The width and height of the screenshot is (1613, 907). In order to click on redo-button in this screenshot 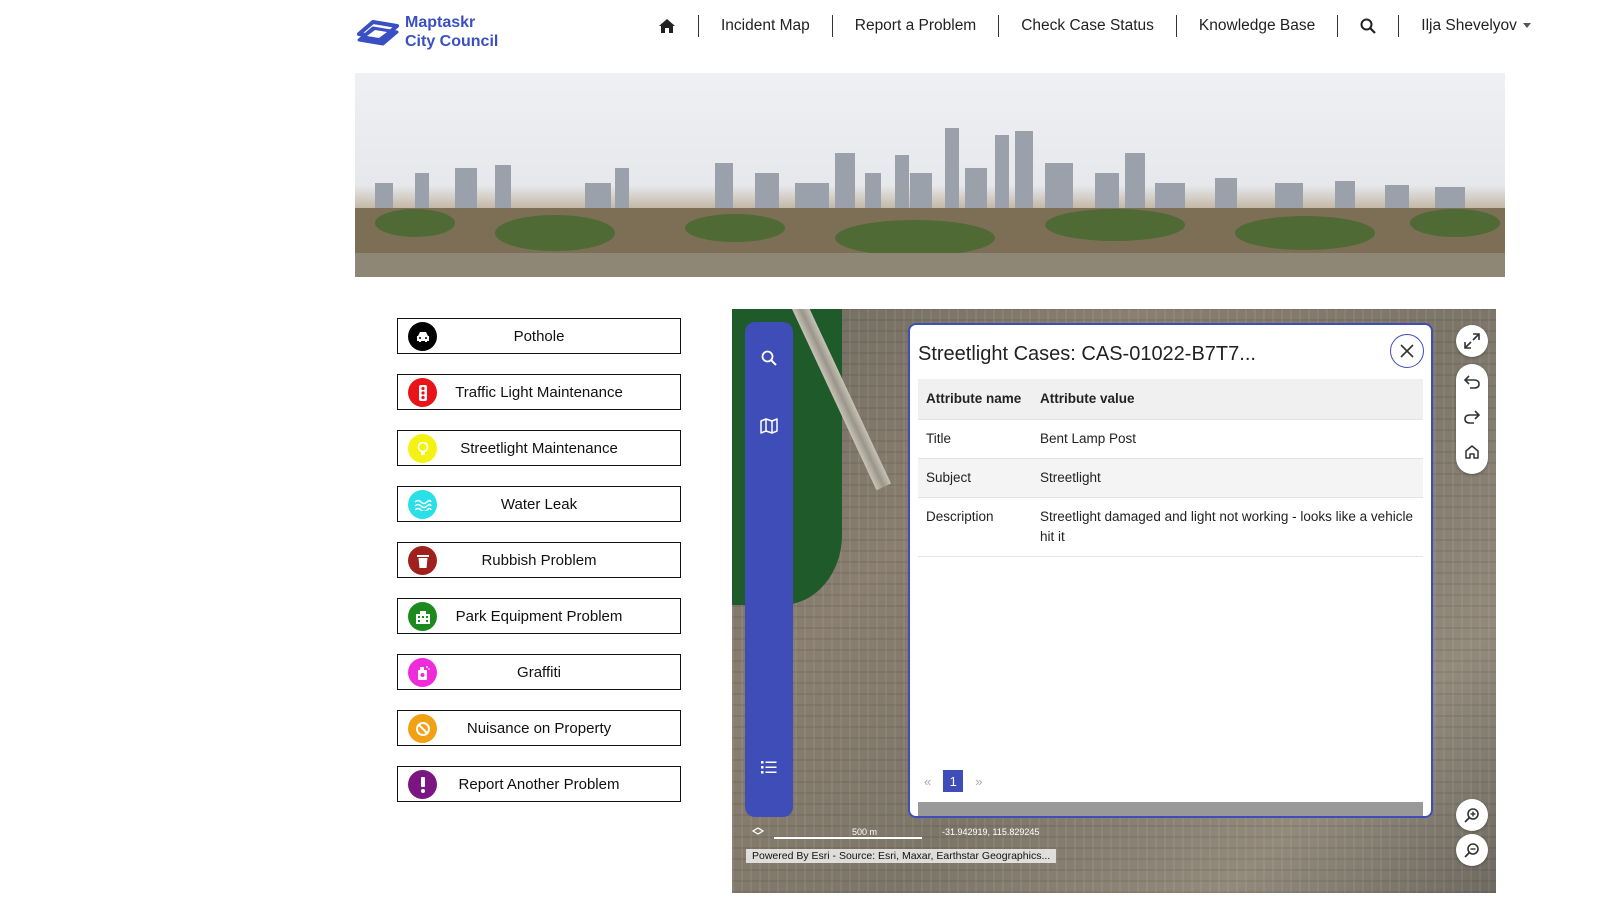, I will do `click(1472, 417)`.